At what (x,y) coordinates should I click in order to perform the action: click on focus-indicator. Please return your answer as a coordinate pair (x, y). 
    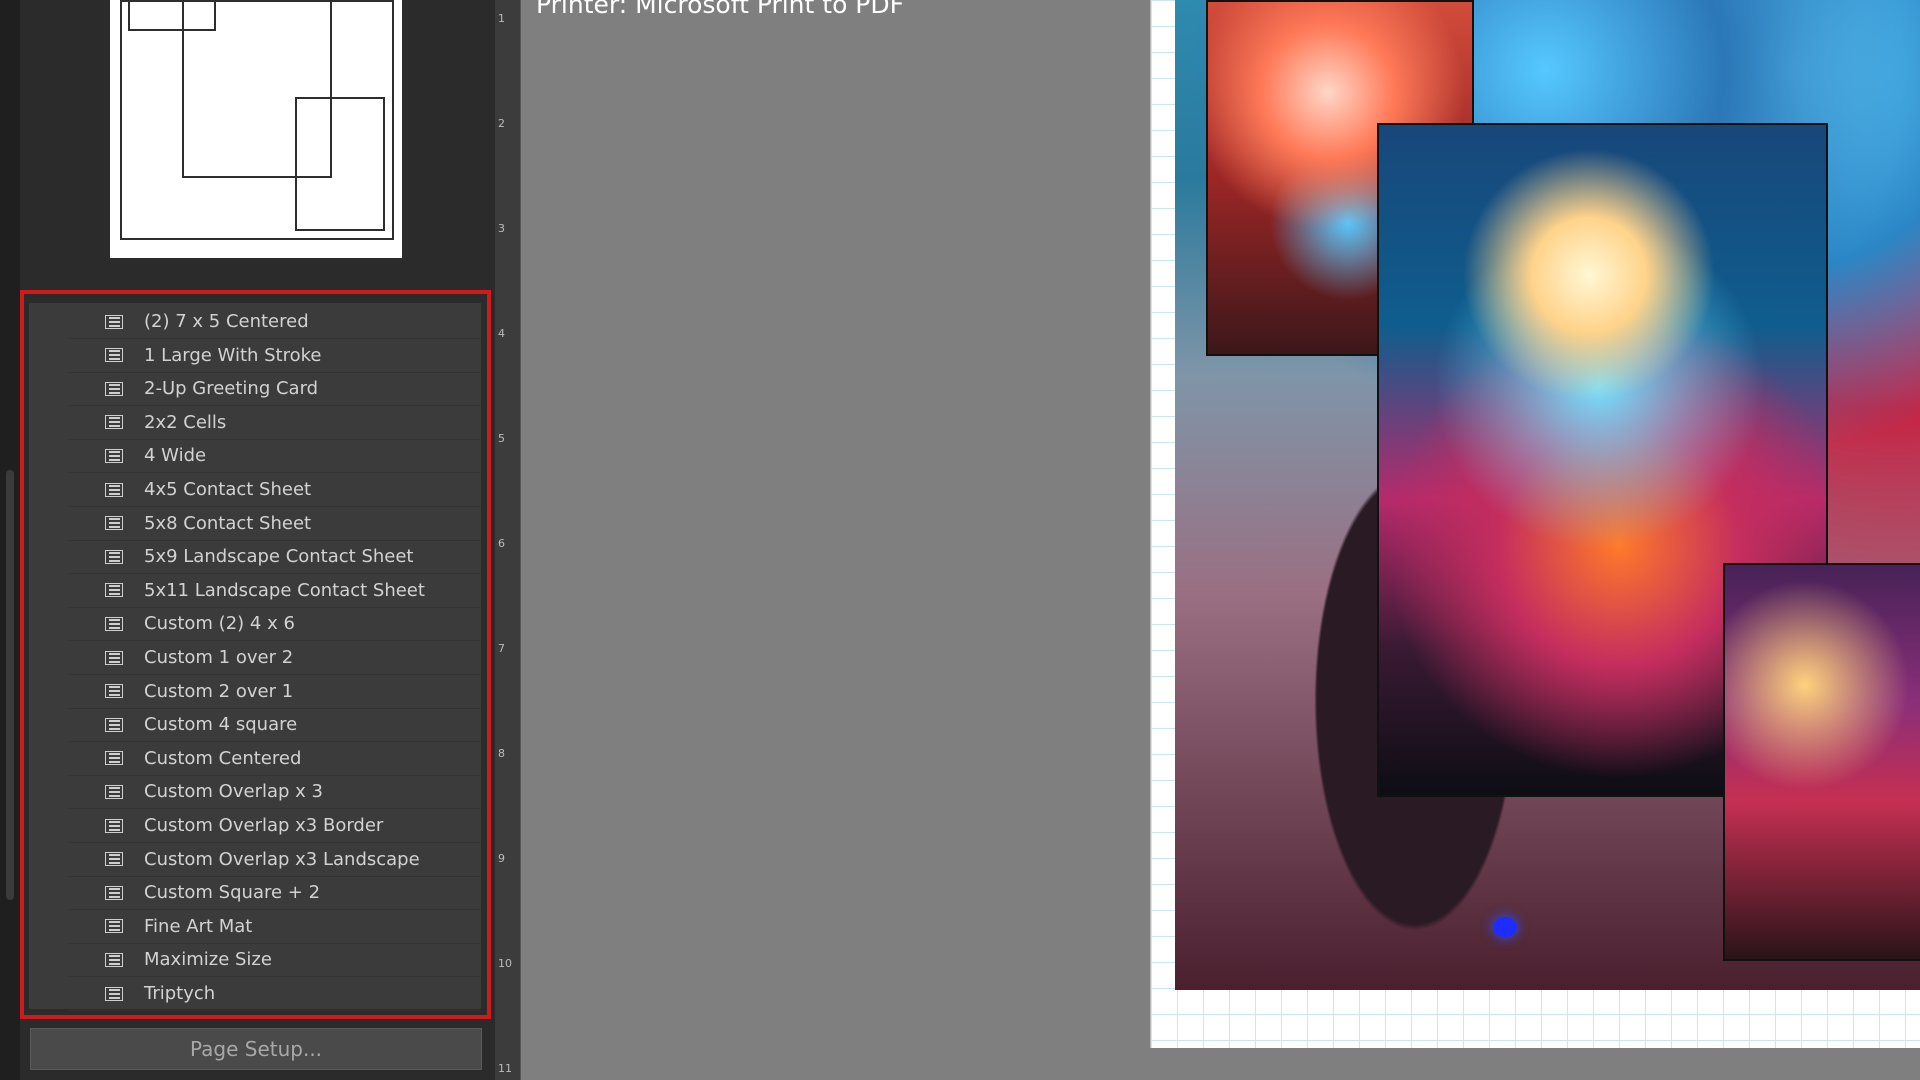
    Looking at the image, I should click on (1505, 927).